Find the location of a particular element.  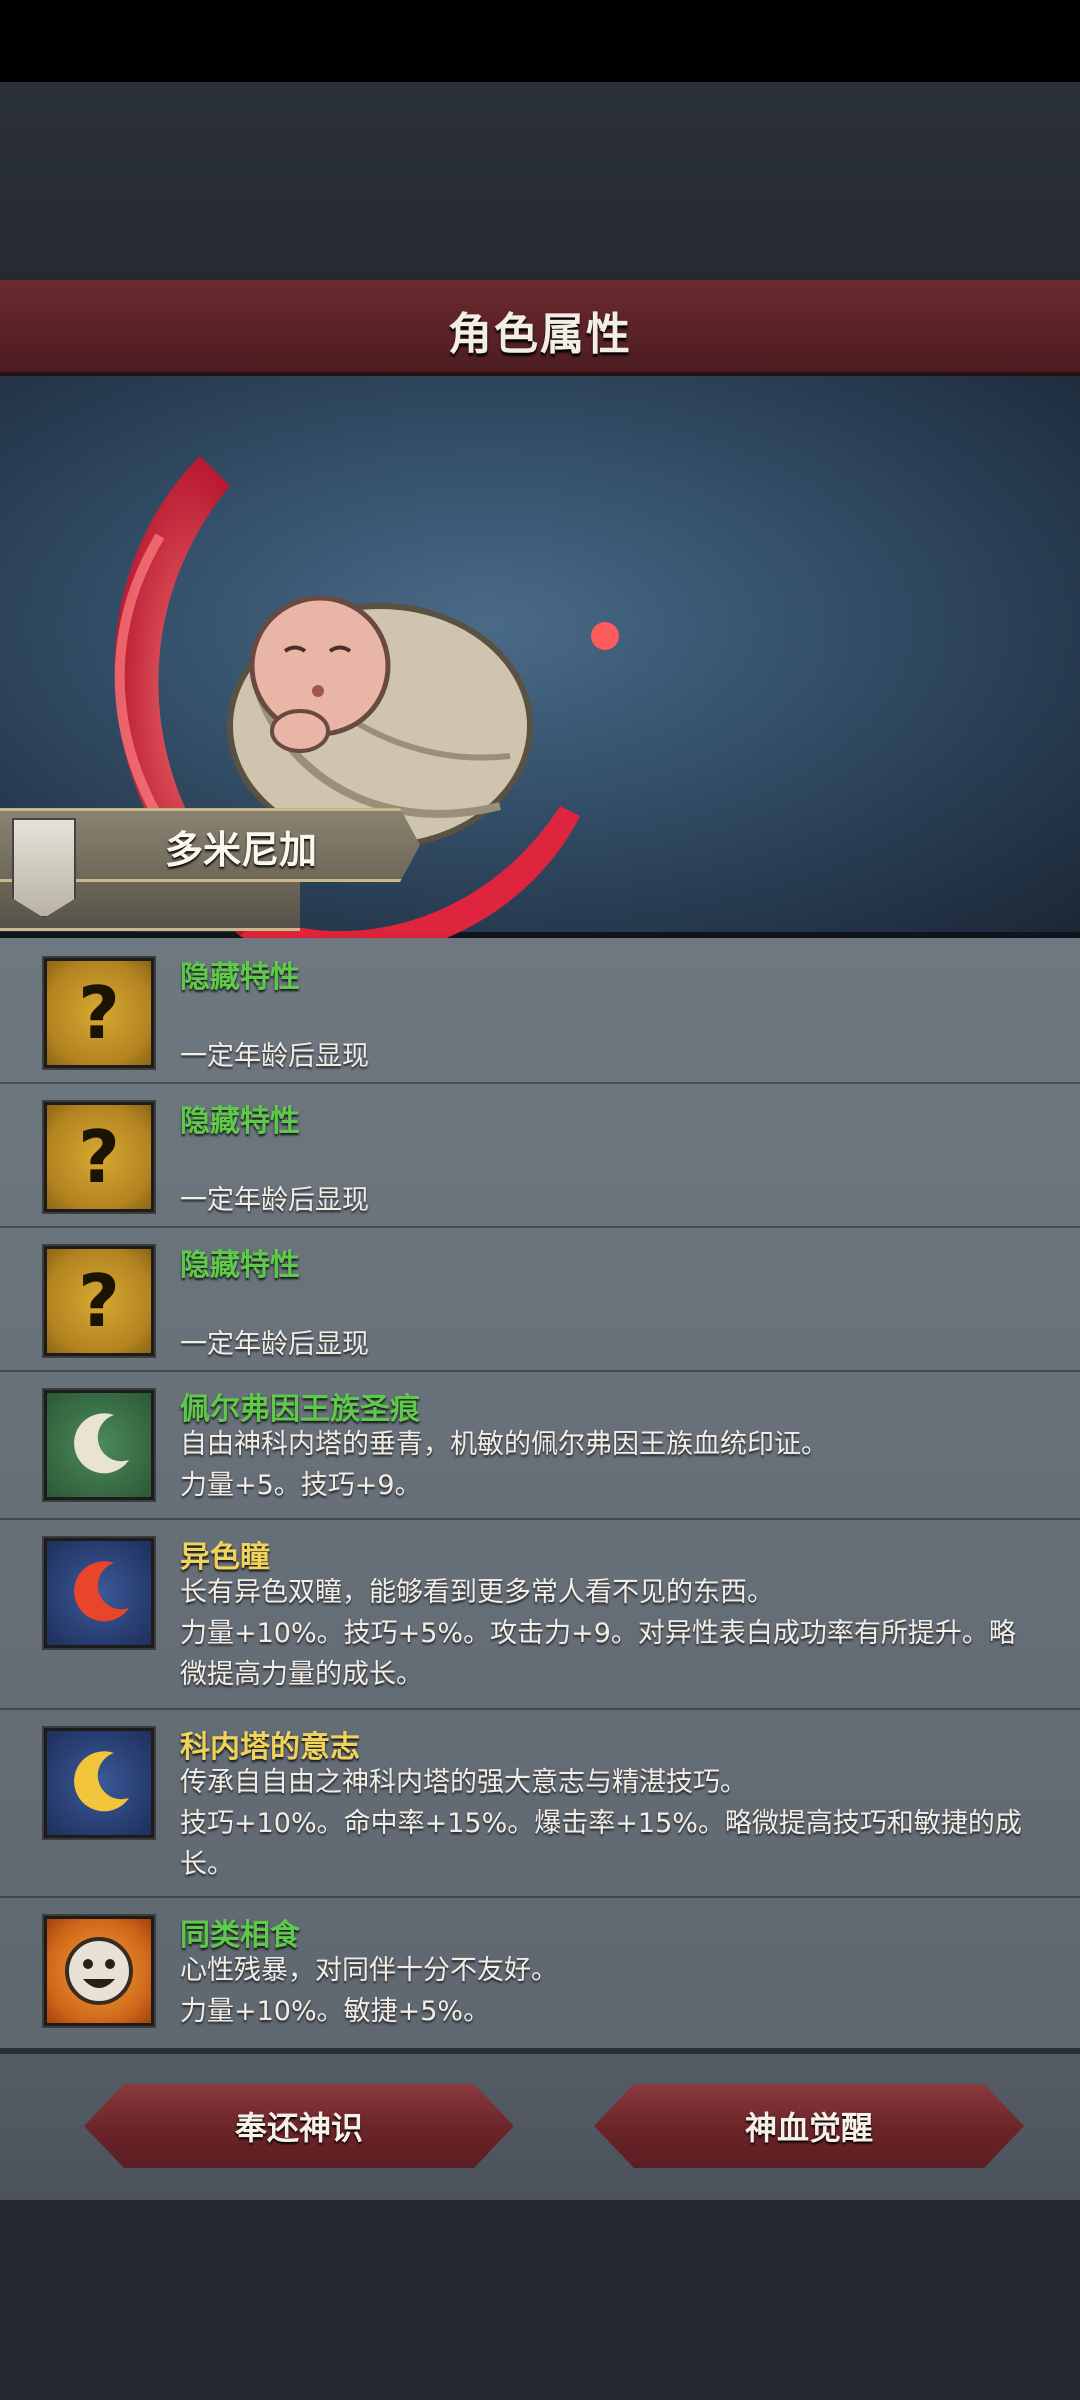

bottom-backdrop is located at coordinates (540, 2300).